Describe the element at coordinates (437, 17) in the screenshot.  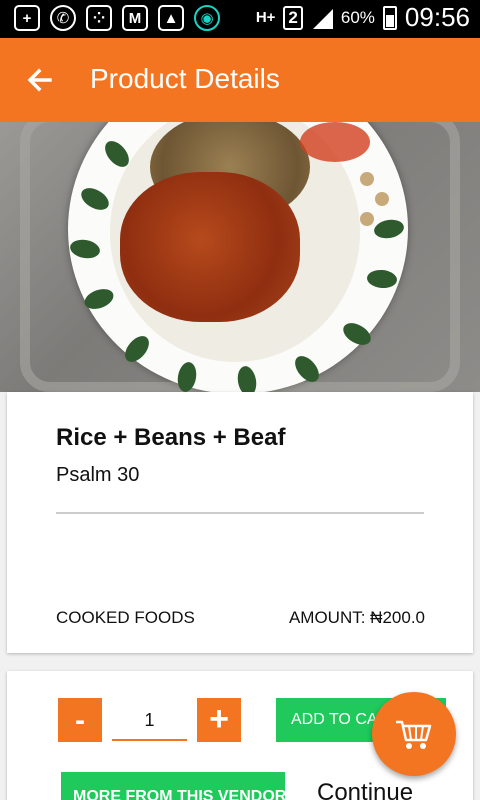
I see `clock: 09:56` at that location.